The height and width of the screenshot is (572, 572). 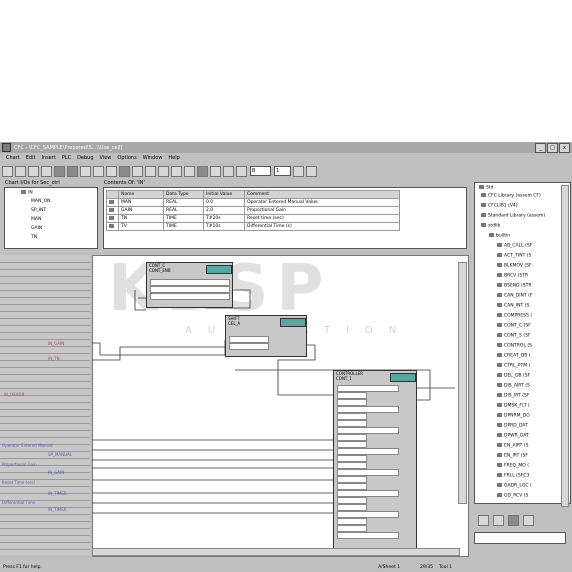 I want to click on io-label: Differential Time, so click(x=19, y=502).